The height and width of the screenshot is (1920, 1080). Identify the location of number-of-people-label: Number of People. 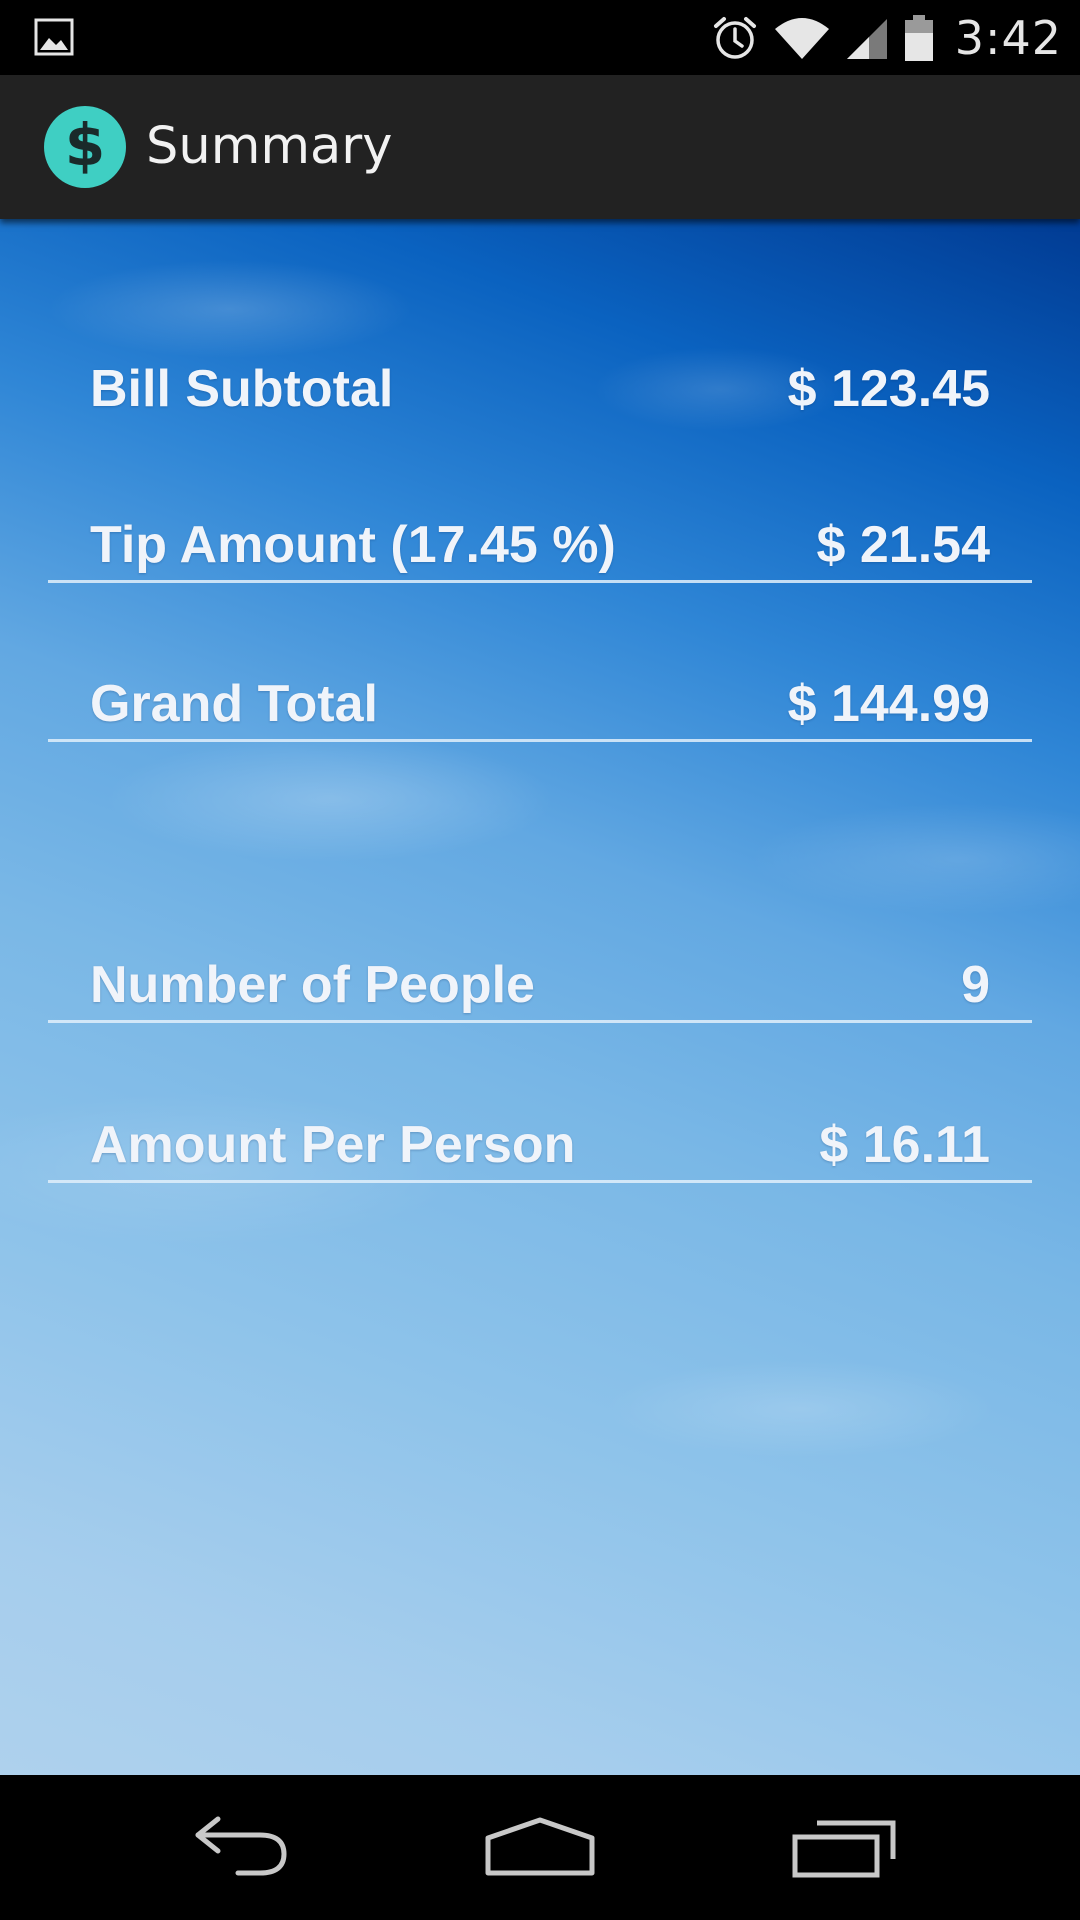
(312, 985).